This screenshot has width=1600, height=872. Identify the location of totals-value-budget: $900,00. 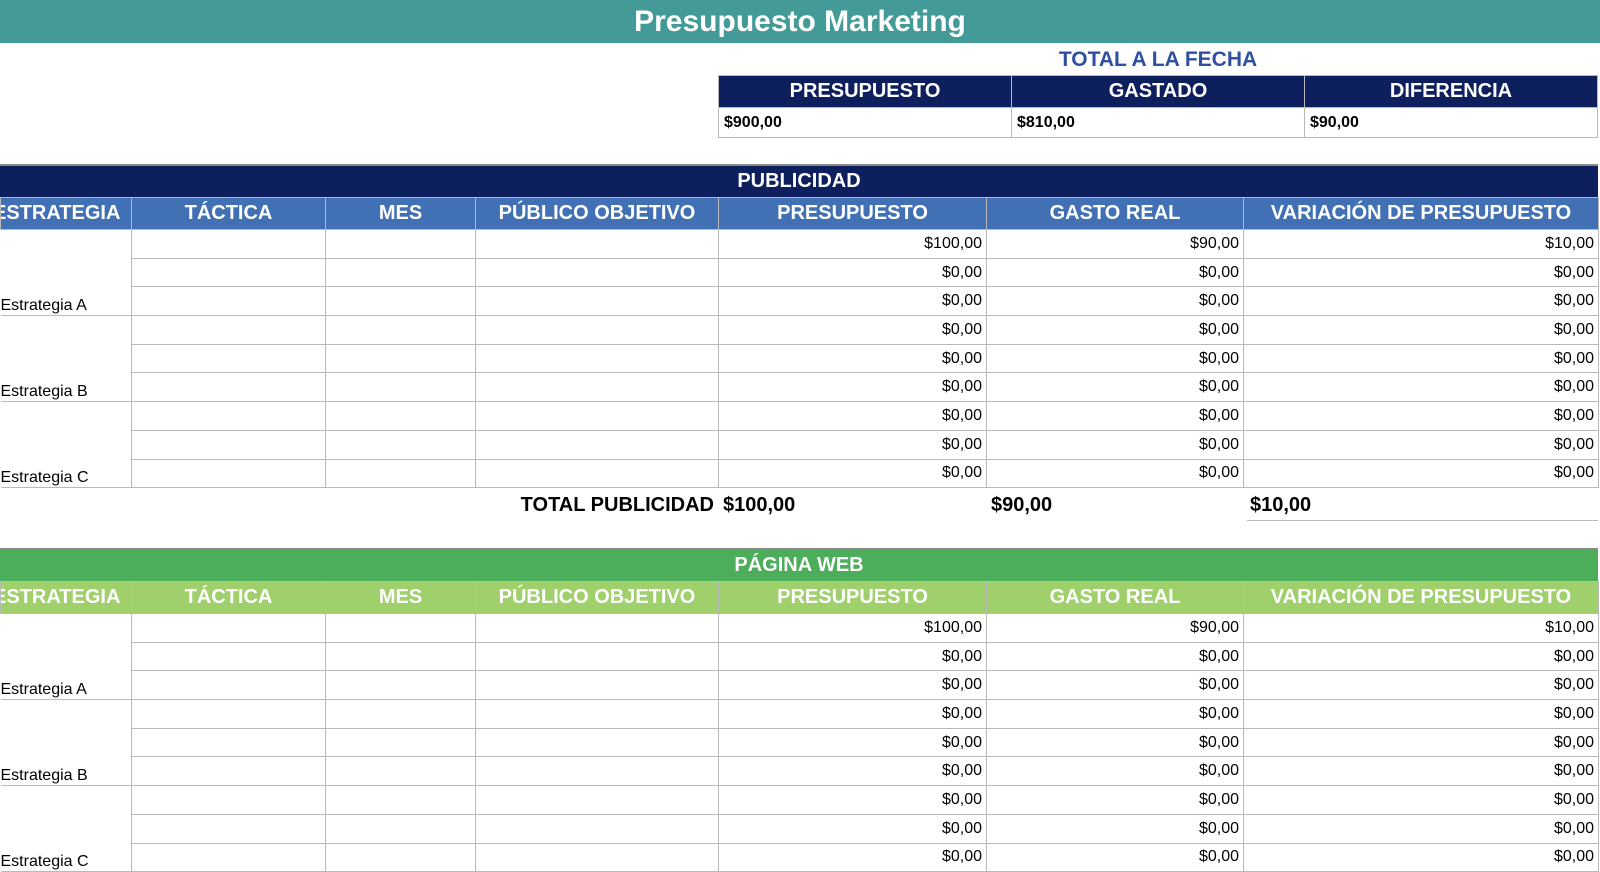
(865, 122).